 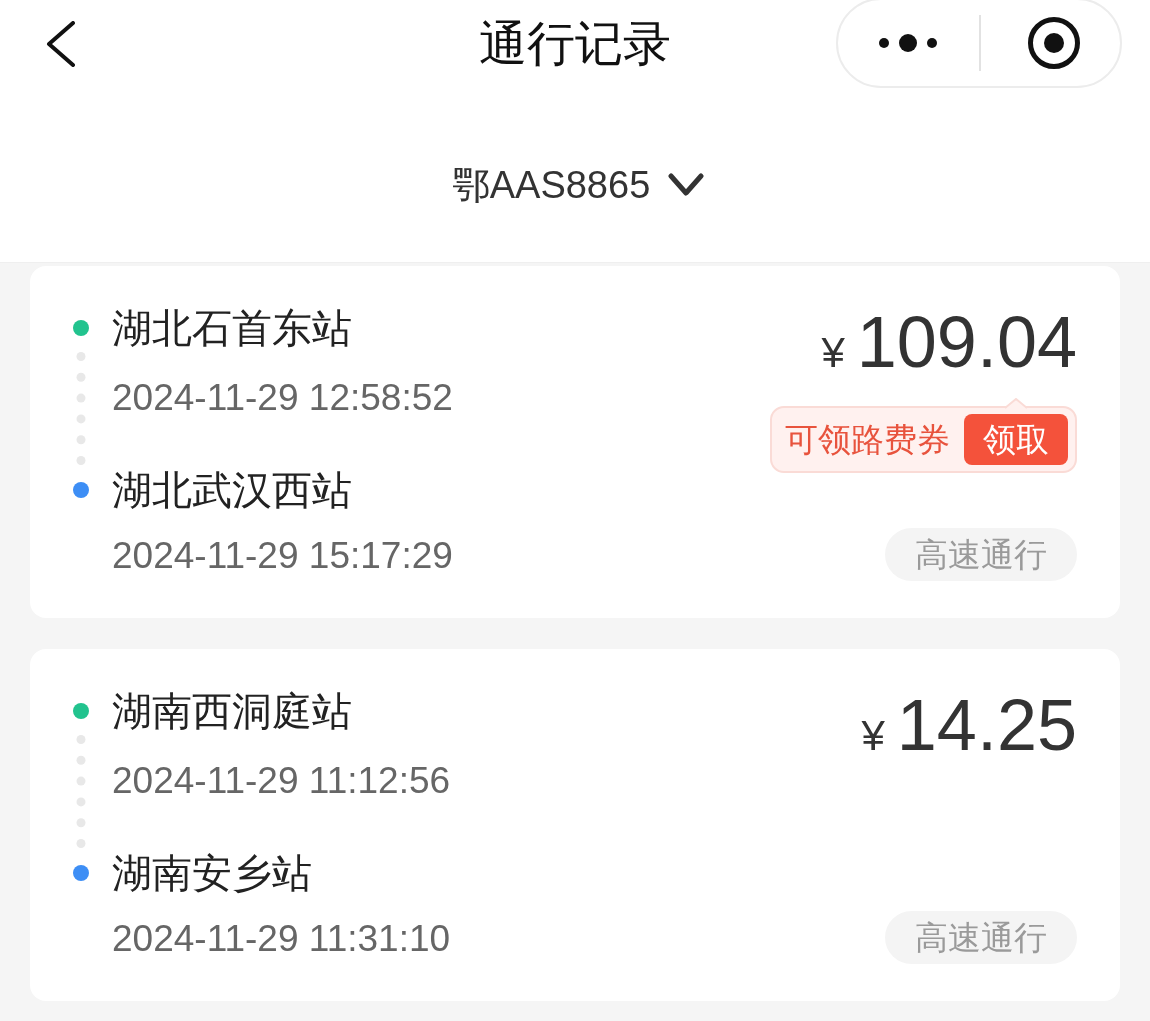 What do you see at coordinates (908, 43) in the screenshot?
I see `more-icon` at bounding box center [908, 43].